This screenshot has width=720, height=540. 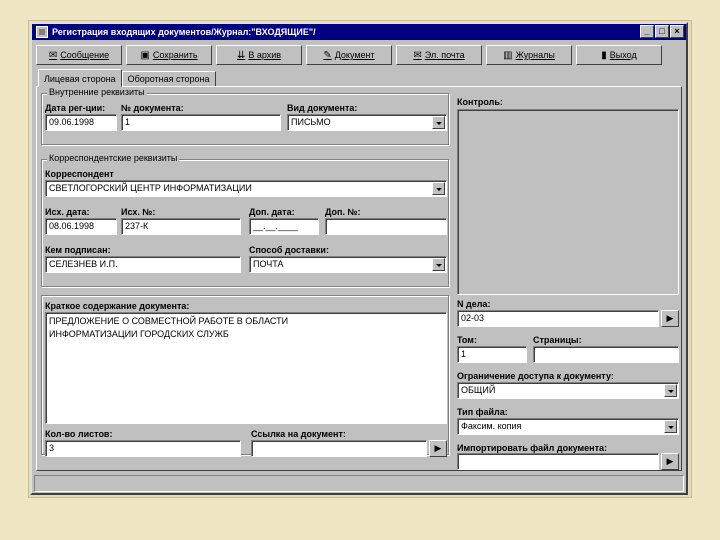 I want to click on delivery-method-value: ПОЧТА, so click(x=268, y=264).